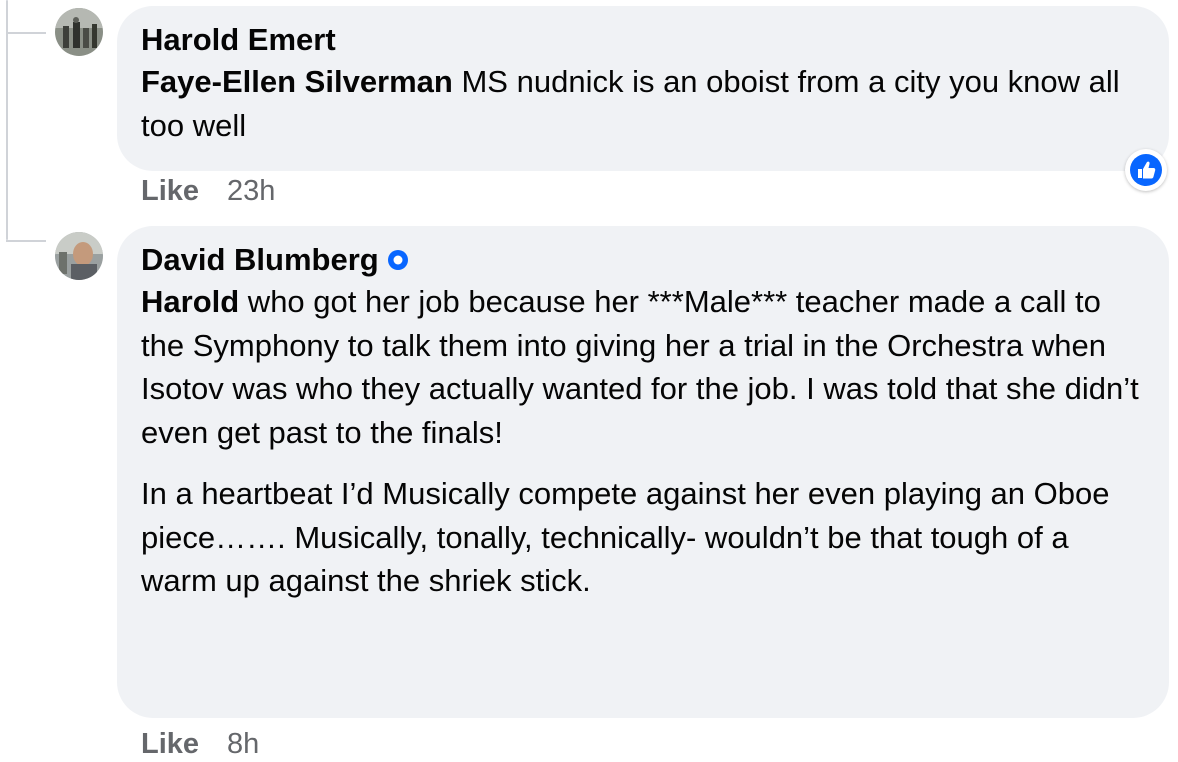  Describe the element at coordinates (7, 120) in the screenshot. I see `thread-connector-line` at that location.